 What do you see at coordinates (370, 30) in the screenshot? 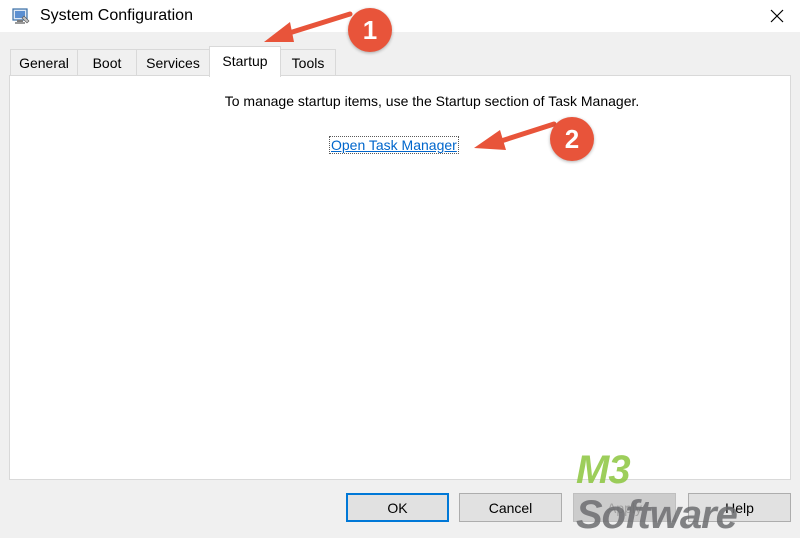
I see `annotation-badge-1: 1` at bounding box center [370, 30].